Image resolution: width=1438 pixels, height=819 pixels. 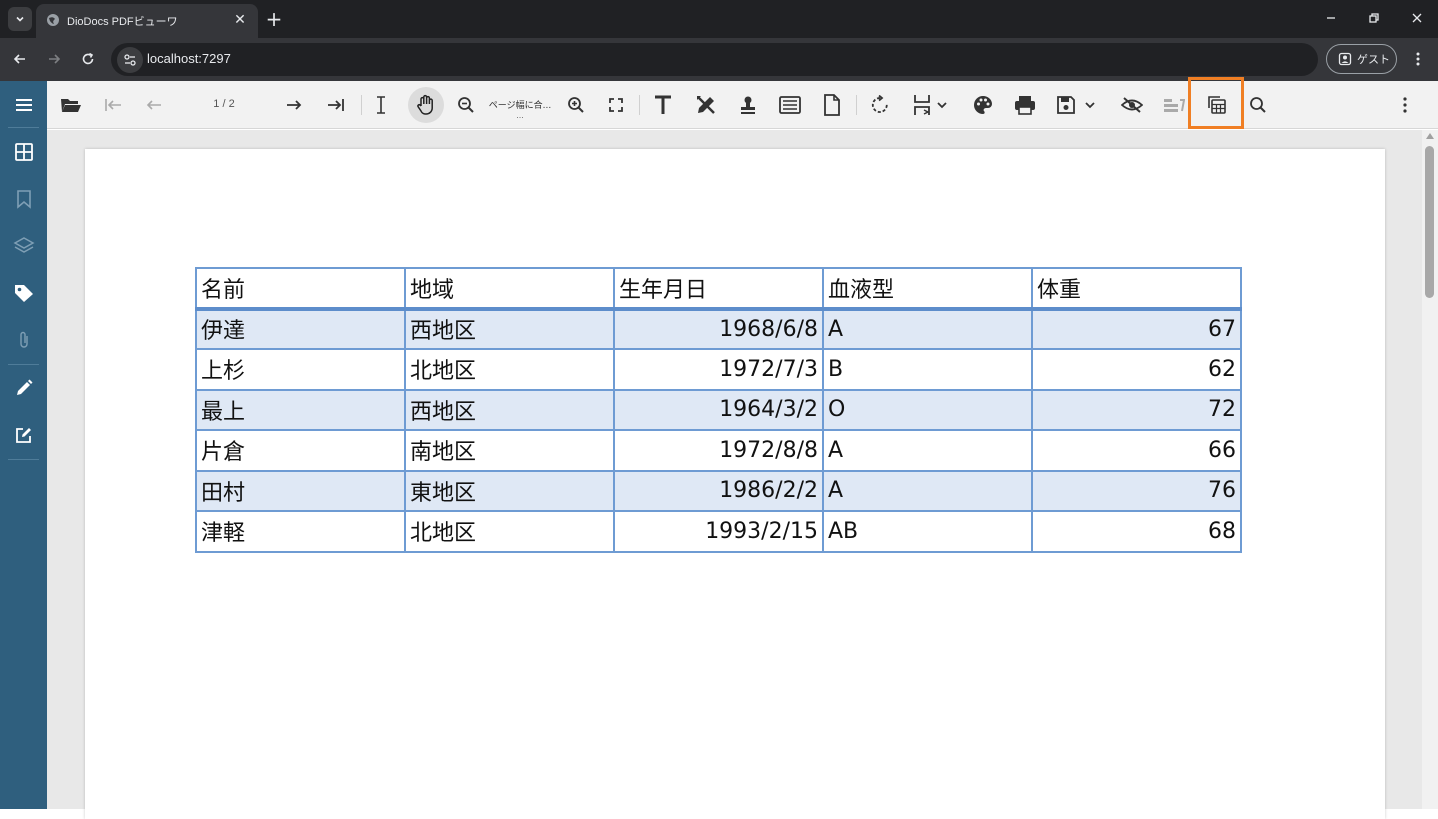 What do you see at coordinates (1418, 59) in the screenshot?
I see `browser-menu-button` at bounding box center [1418, 59].